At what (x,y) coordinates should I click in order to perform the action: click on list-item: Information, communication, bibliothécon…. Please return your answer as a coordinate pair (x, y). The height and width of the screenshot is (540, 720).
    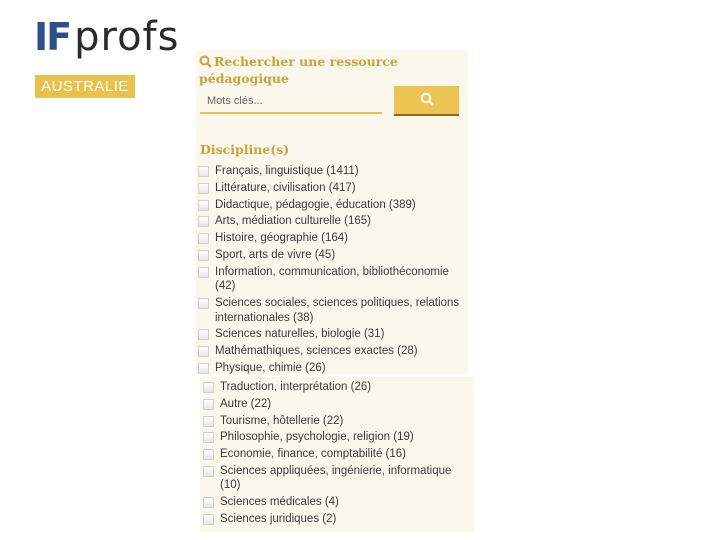
    Looking at the image, I should click on (333, 279).